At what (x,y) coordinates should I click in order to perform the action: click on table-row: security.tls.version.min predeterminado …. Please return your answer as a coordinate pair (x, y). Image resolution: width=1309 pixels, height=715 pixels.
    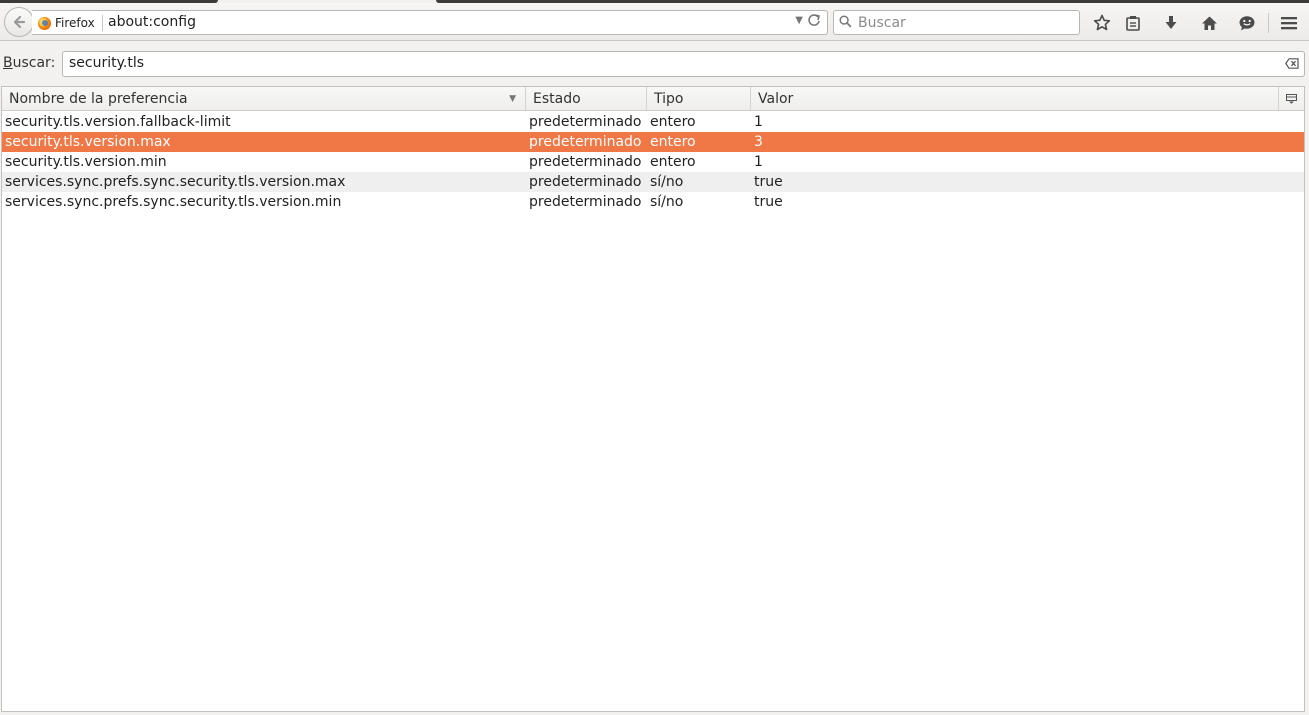
    Looking at the image, I should click on (653, 162).